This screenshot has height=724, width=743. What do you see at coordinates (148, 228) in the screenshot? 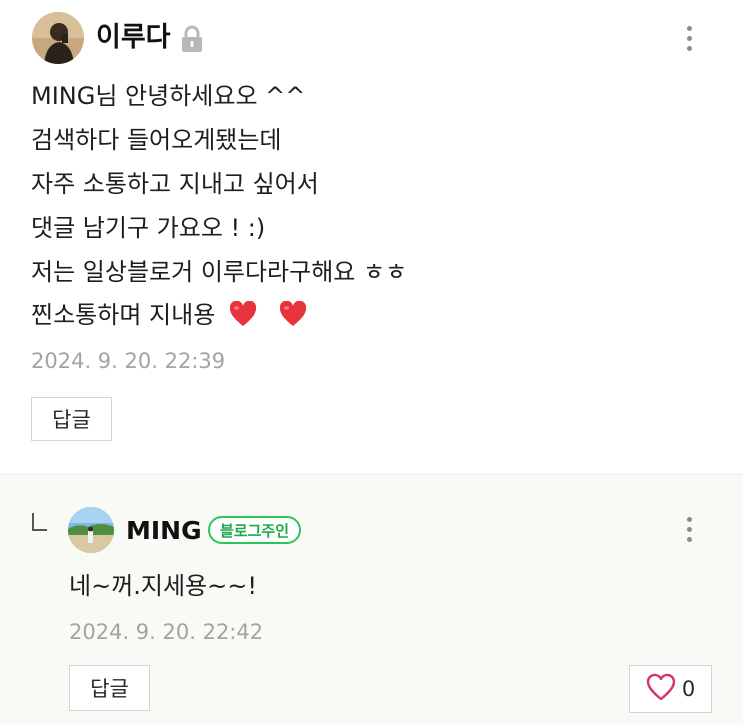
I see `comment-line-4: 댓글 남기구 가요오 ! :)` at bounding box center [148, 228].